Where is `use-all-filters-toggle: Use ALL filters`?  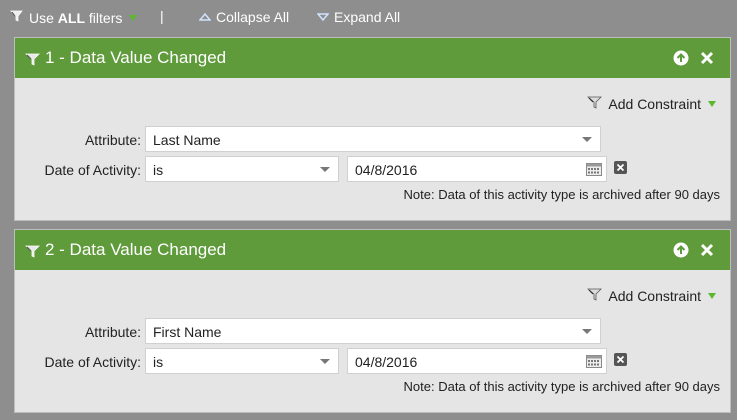
use-all-filters-toggle: Use ALL filters is located at coordinates (74, 17).